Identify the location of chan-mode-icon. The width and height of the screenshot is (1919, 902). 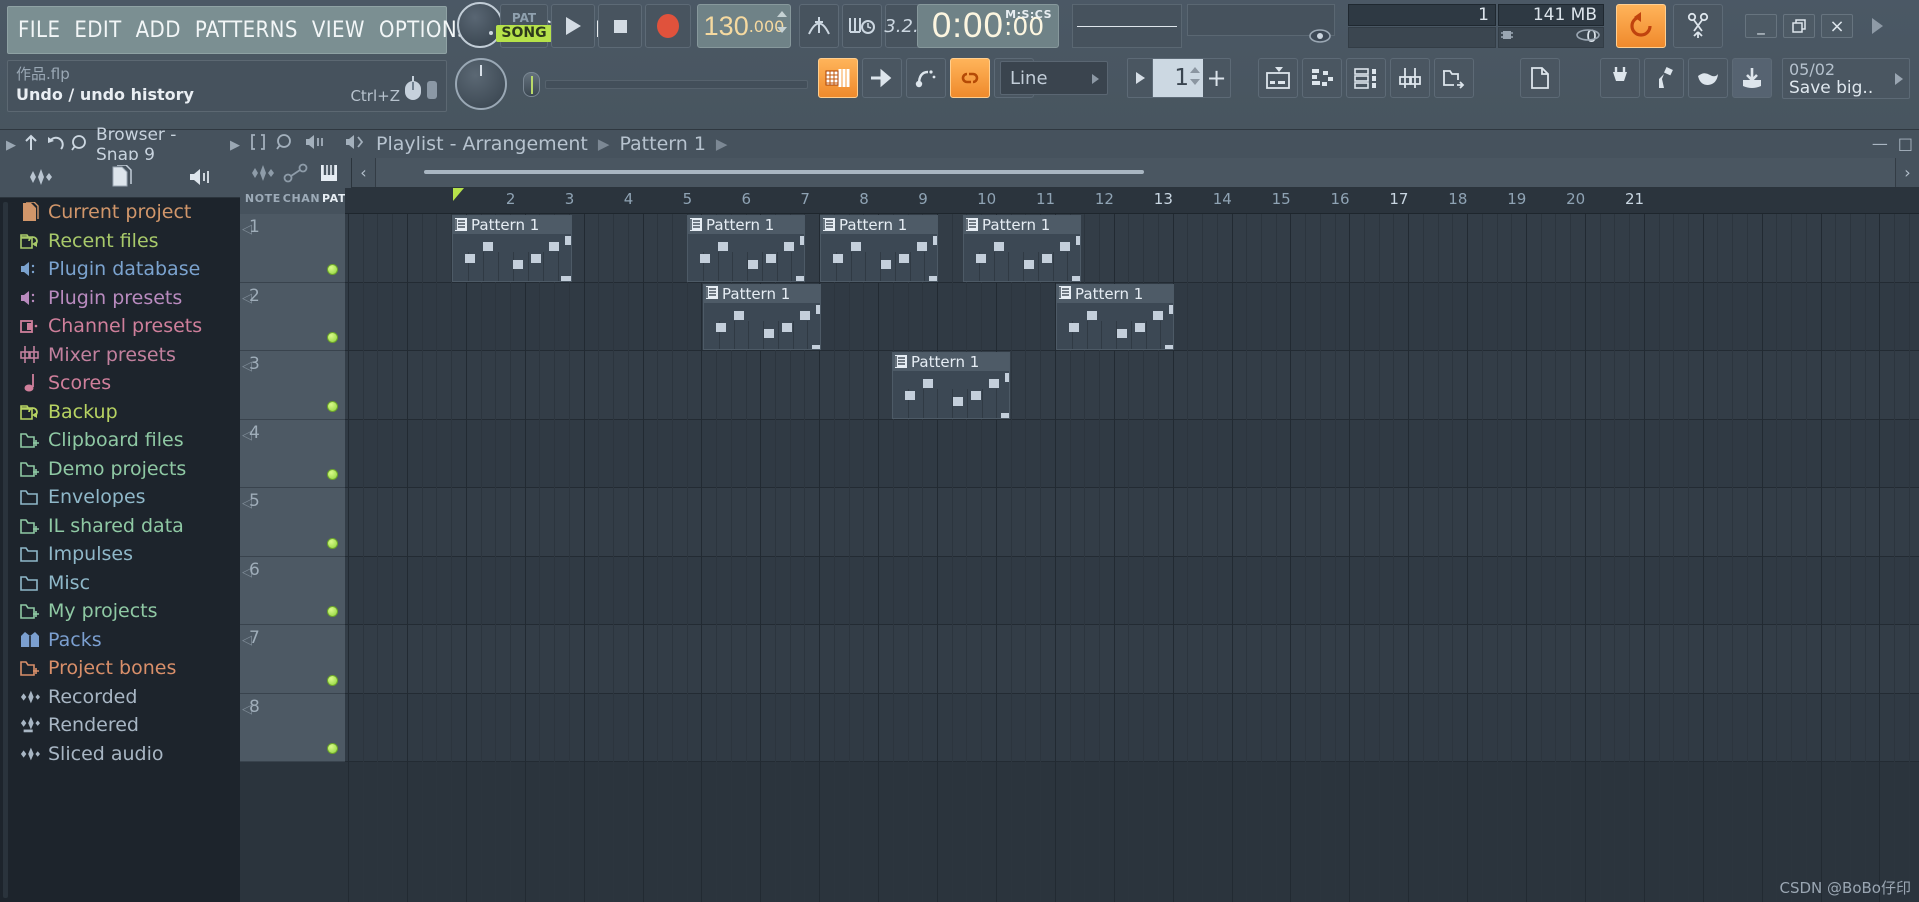
(296, 175).